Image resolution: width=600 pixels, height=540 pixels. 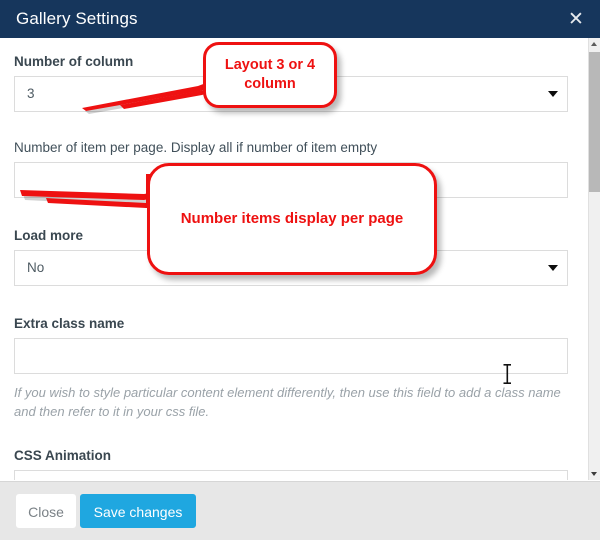 I want to click on input-extra-class-name, so click(x=291, y=356).